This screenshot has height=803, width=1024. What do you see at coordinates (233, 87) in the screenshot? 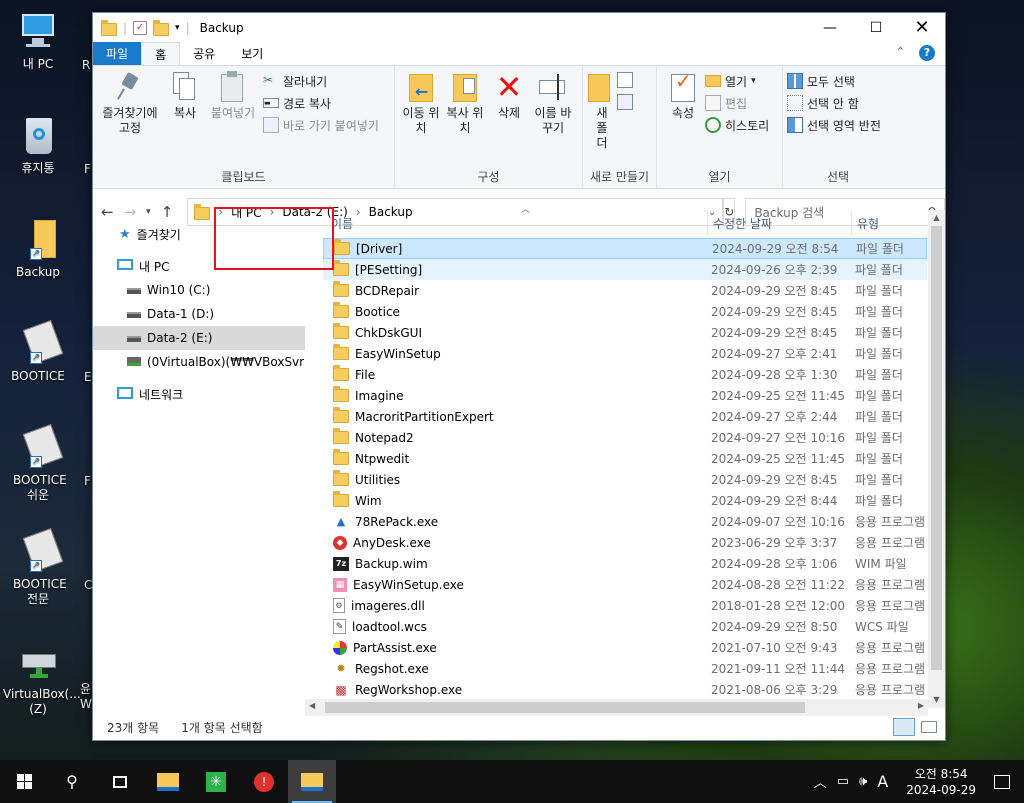
I see `paste-icon` at bounding box center [233, 87].